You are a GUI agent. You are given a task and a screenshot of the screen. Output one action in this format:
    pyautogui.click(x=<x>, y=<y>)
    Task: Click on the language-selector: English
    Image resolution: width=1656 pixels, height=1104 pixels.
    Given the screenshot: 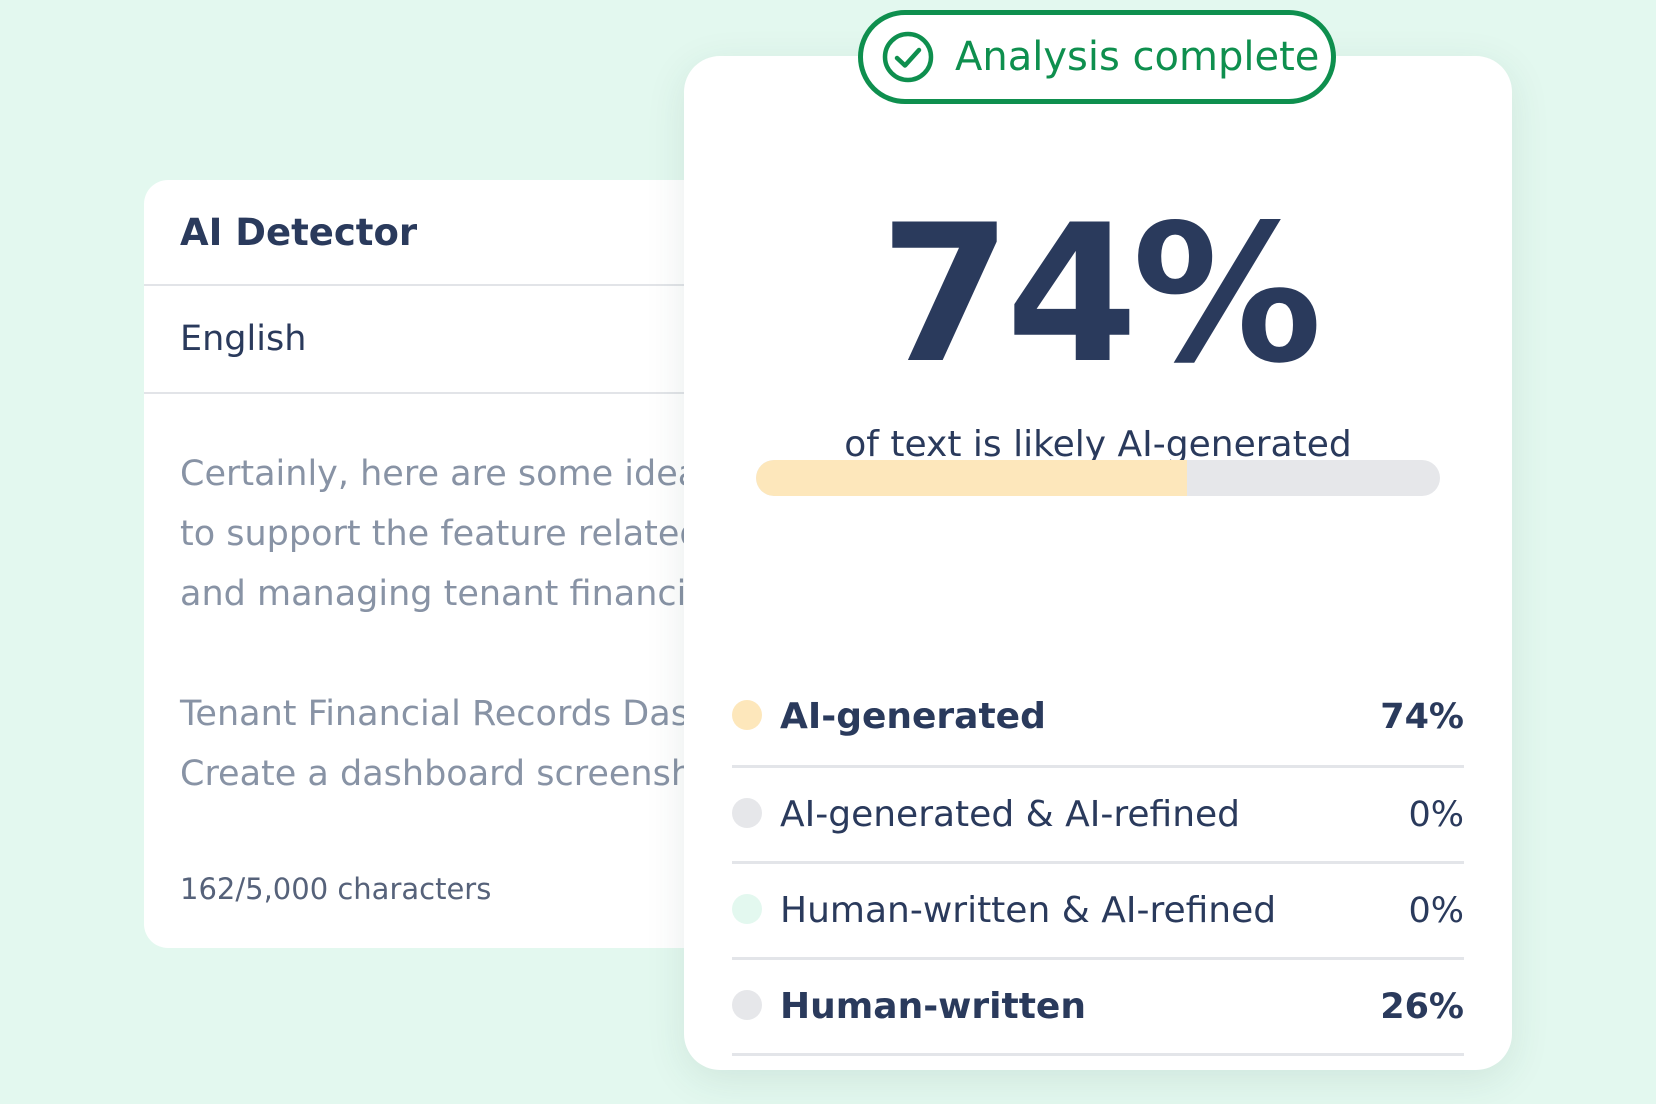 What is the action you would take?
    pyautogui.click(x=454, y=340)
    